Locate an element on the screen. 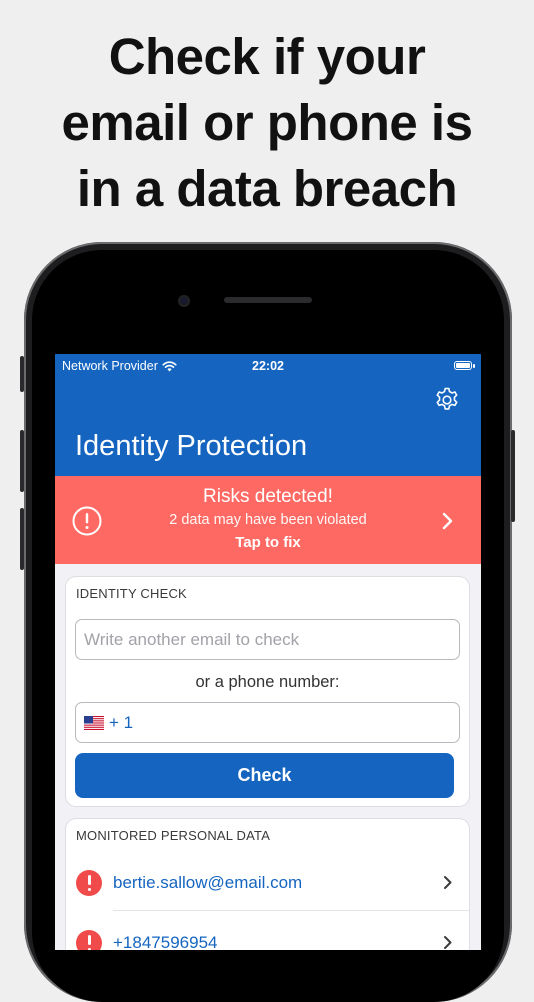 This screenshot has height=1002, width=534. headline-line-2: email or phone is is located at coordinates (267, 122).